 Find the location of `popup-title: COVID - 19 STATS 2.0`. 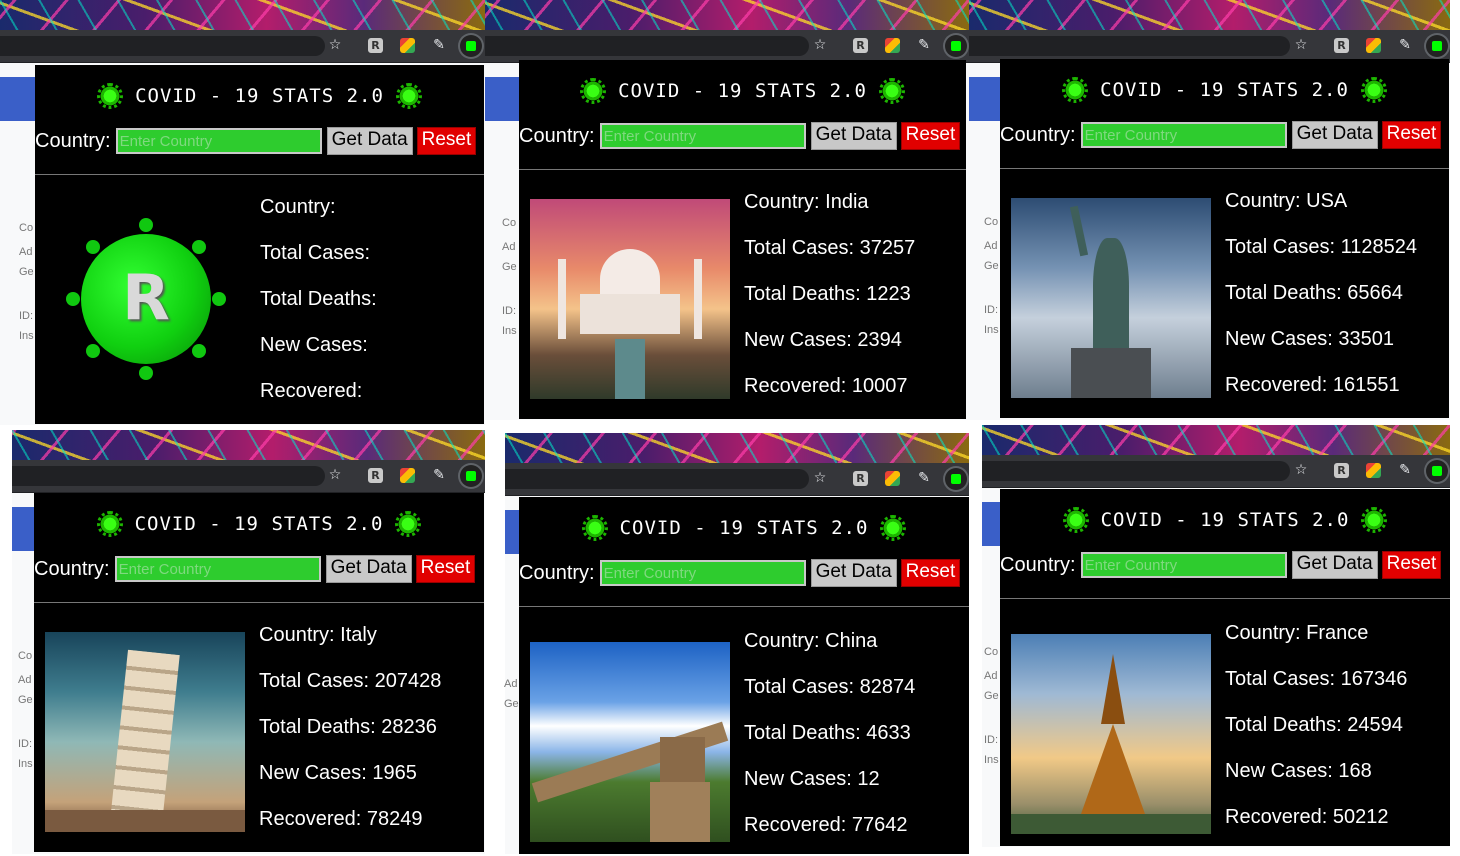

popup-title: COVID - 19 STATS 2.0 is located at coordinates (1225, 520).